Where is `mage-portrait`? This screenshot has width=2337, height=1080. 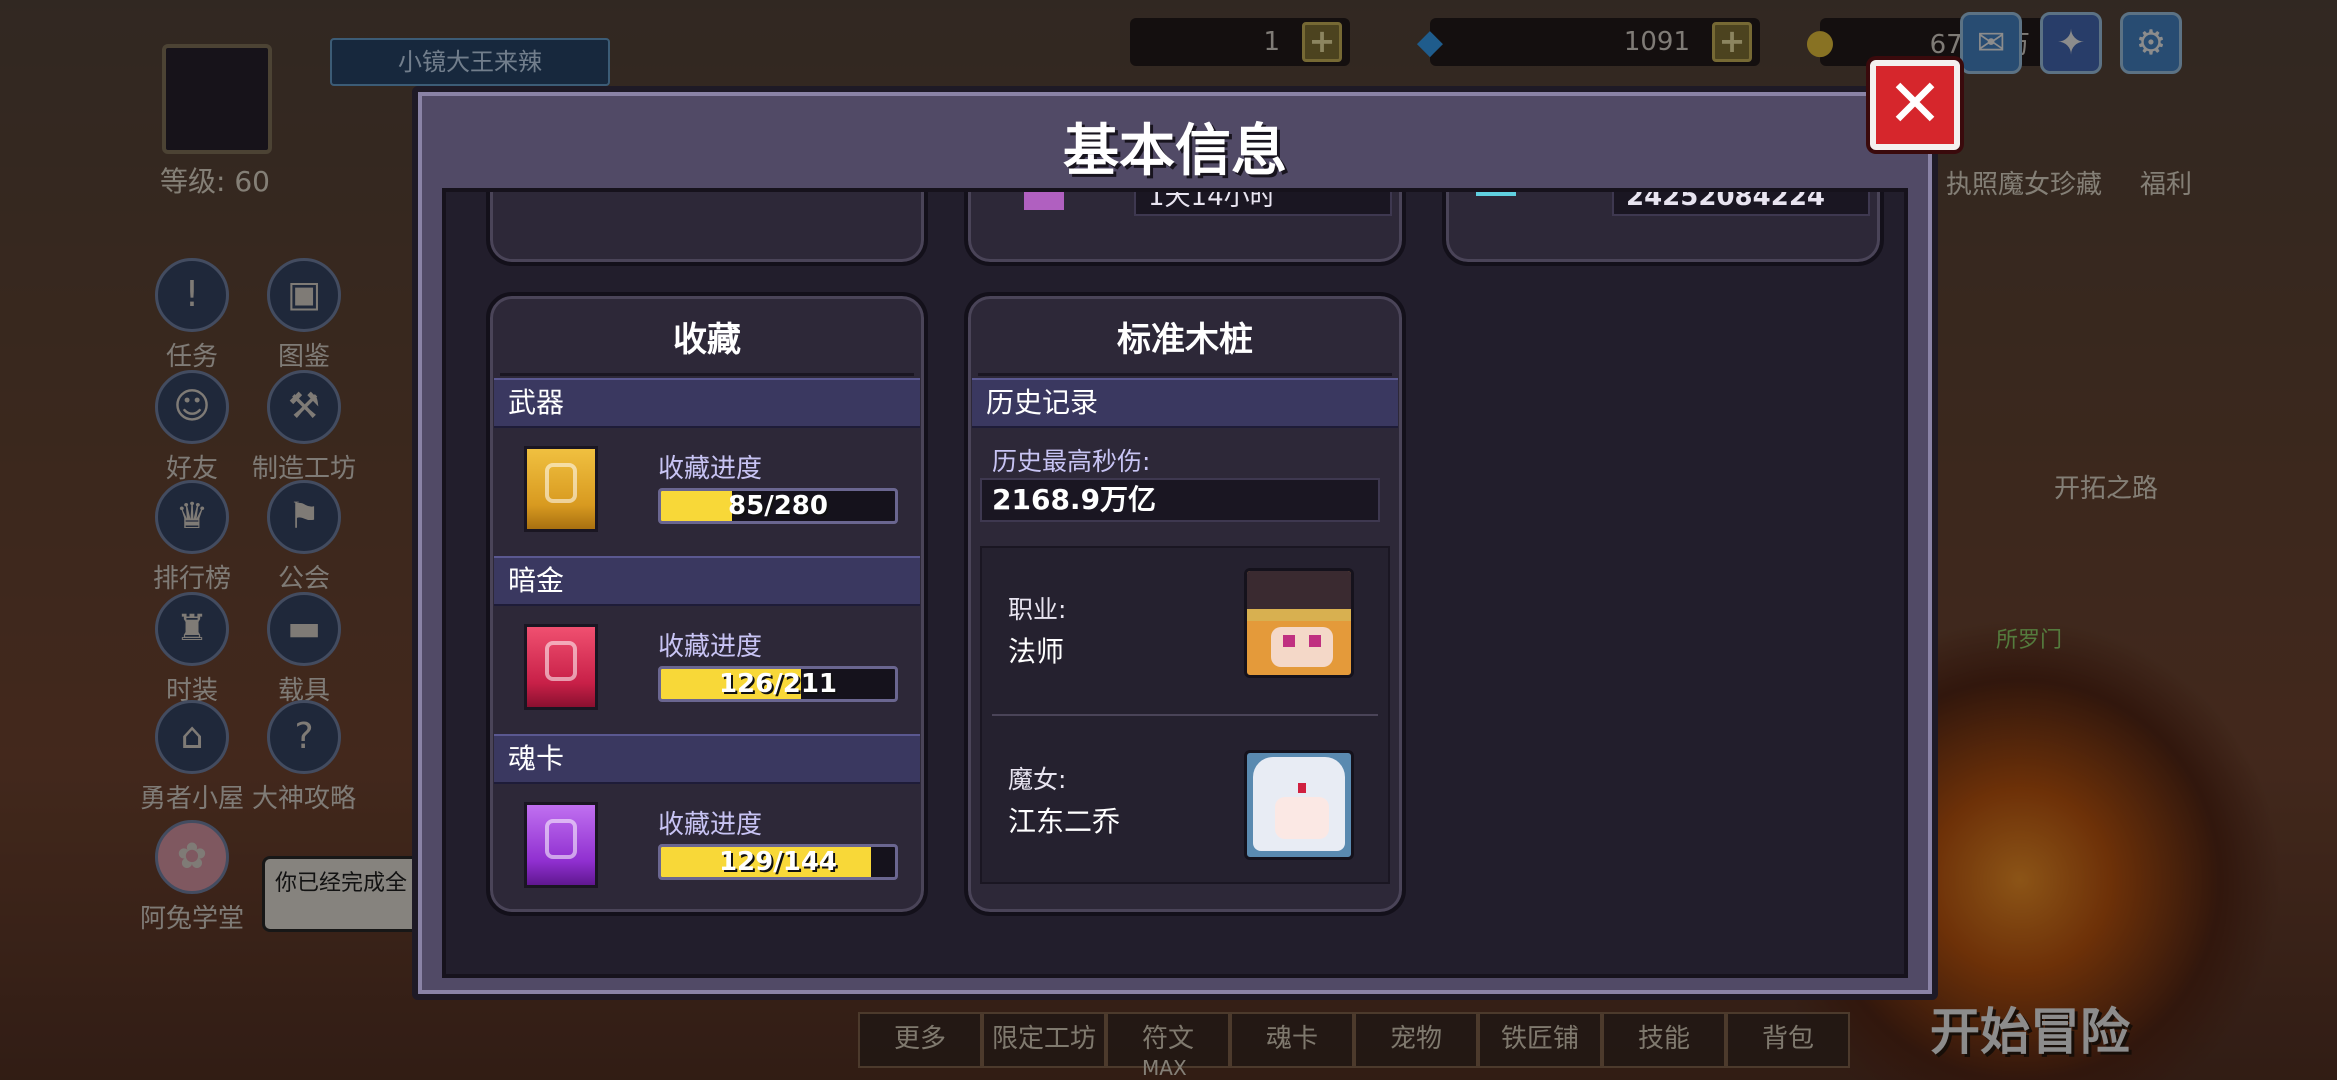
mage-portrait is located at coordinates (1299, 623).